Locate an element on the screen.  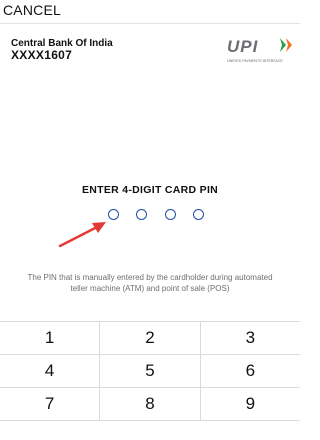
key-1: 1 is located at coordinates (50, 338).